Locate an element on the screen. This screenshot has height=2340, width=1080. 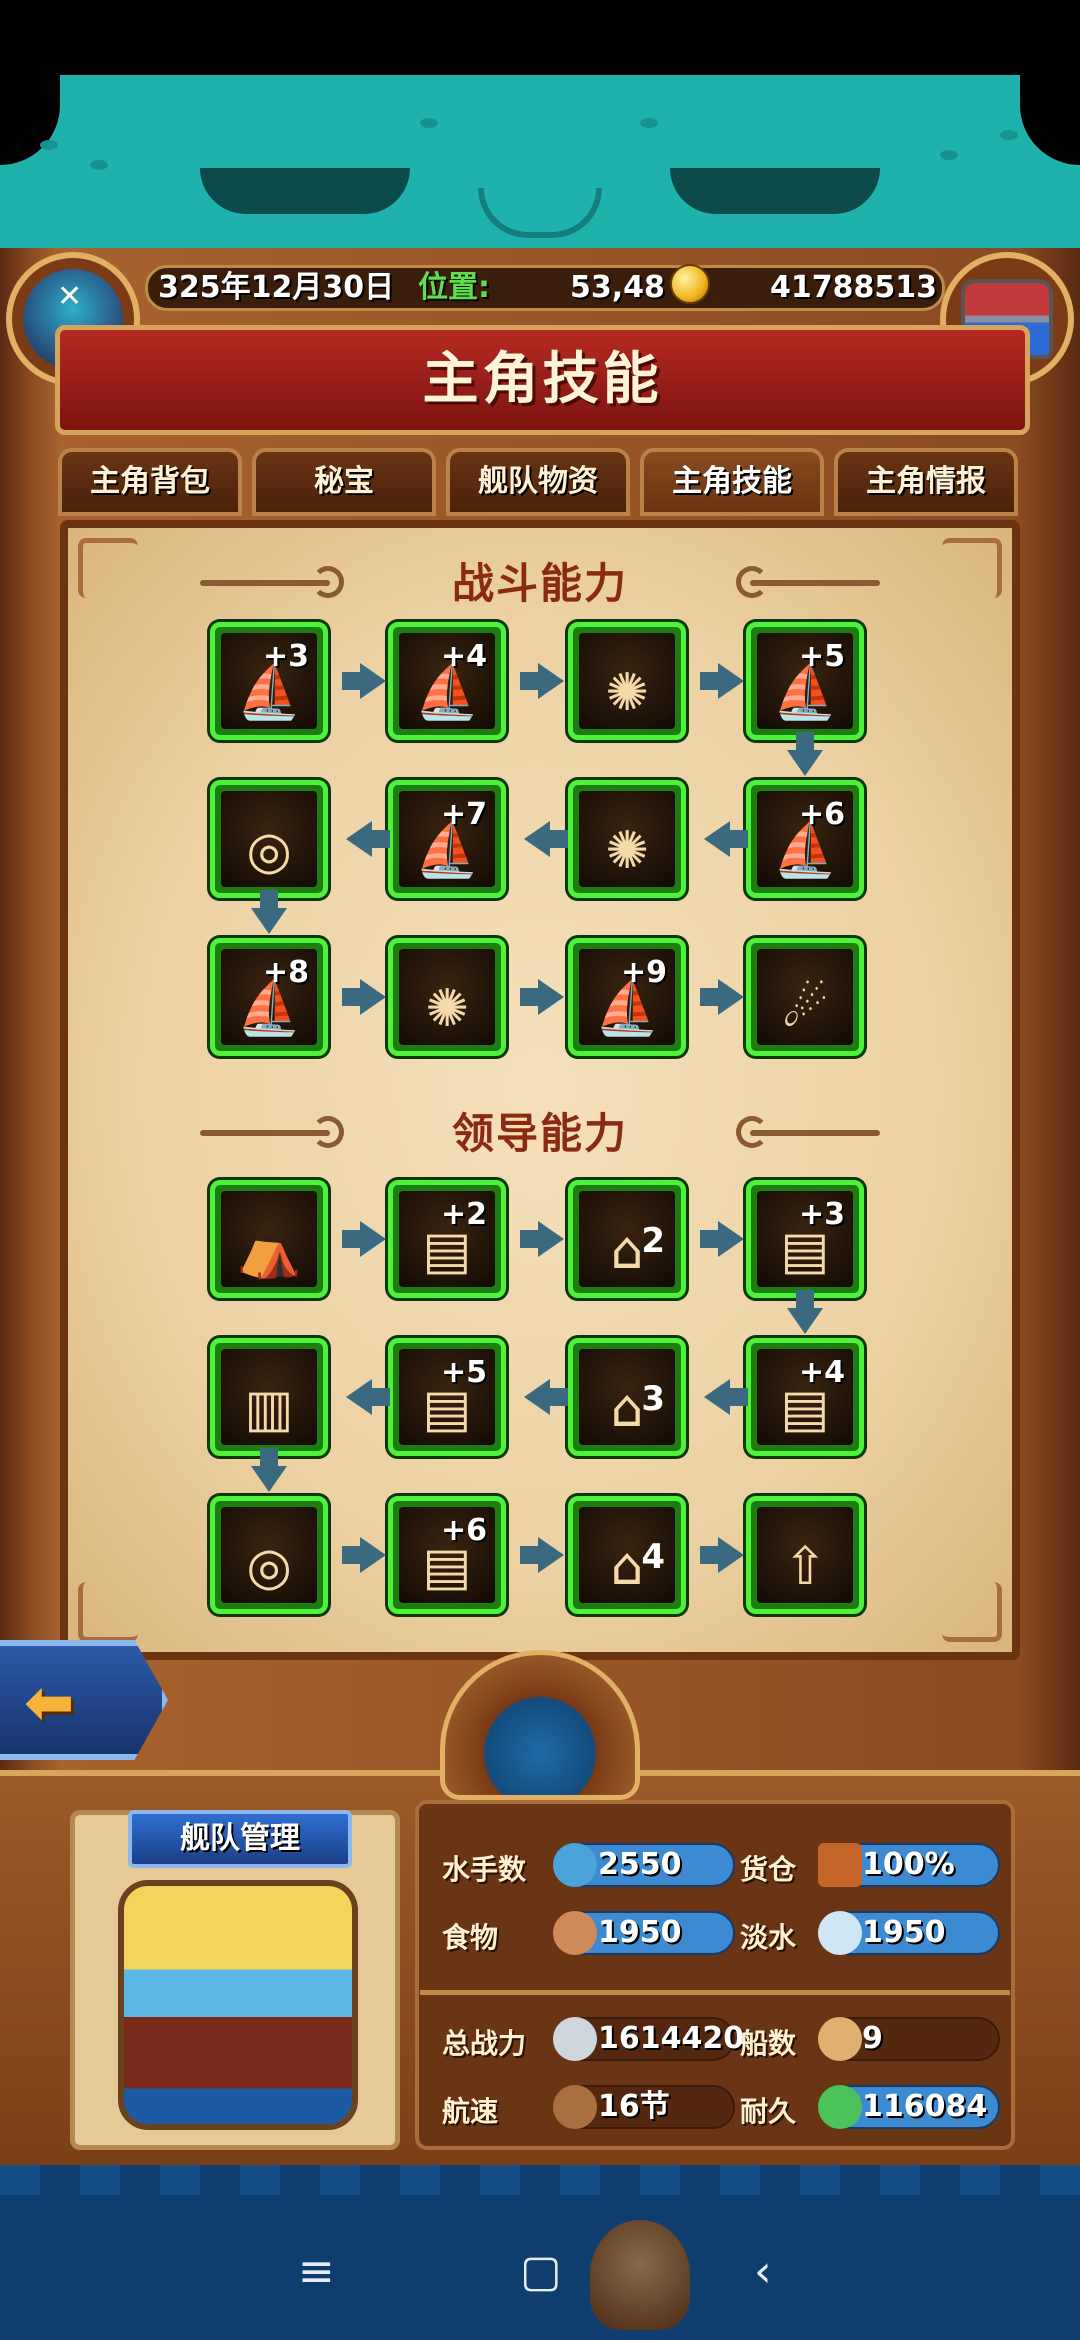
crossed-swords-icon is located at coordinates (575, 2039).